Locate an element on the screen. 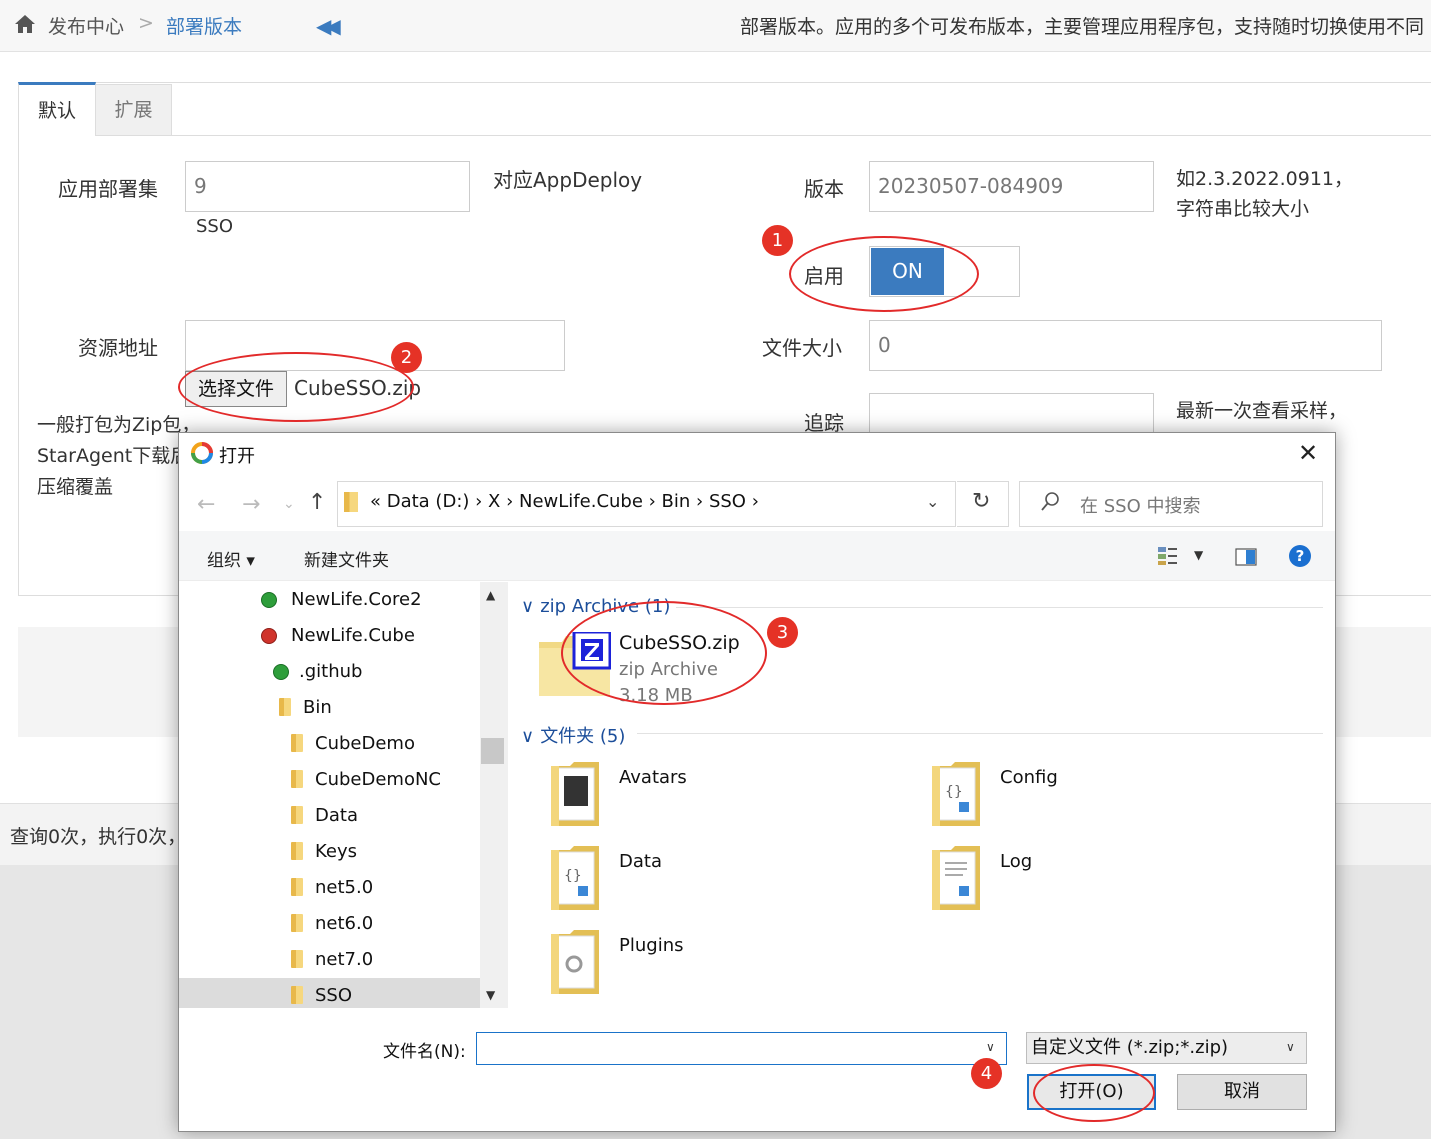 This screenshot has height=1139, width=1431. browser-logo-icon is located at coordinates (202, 453).